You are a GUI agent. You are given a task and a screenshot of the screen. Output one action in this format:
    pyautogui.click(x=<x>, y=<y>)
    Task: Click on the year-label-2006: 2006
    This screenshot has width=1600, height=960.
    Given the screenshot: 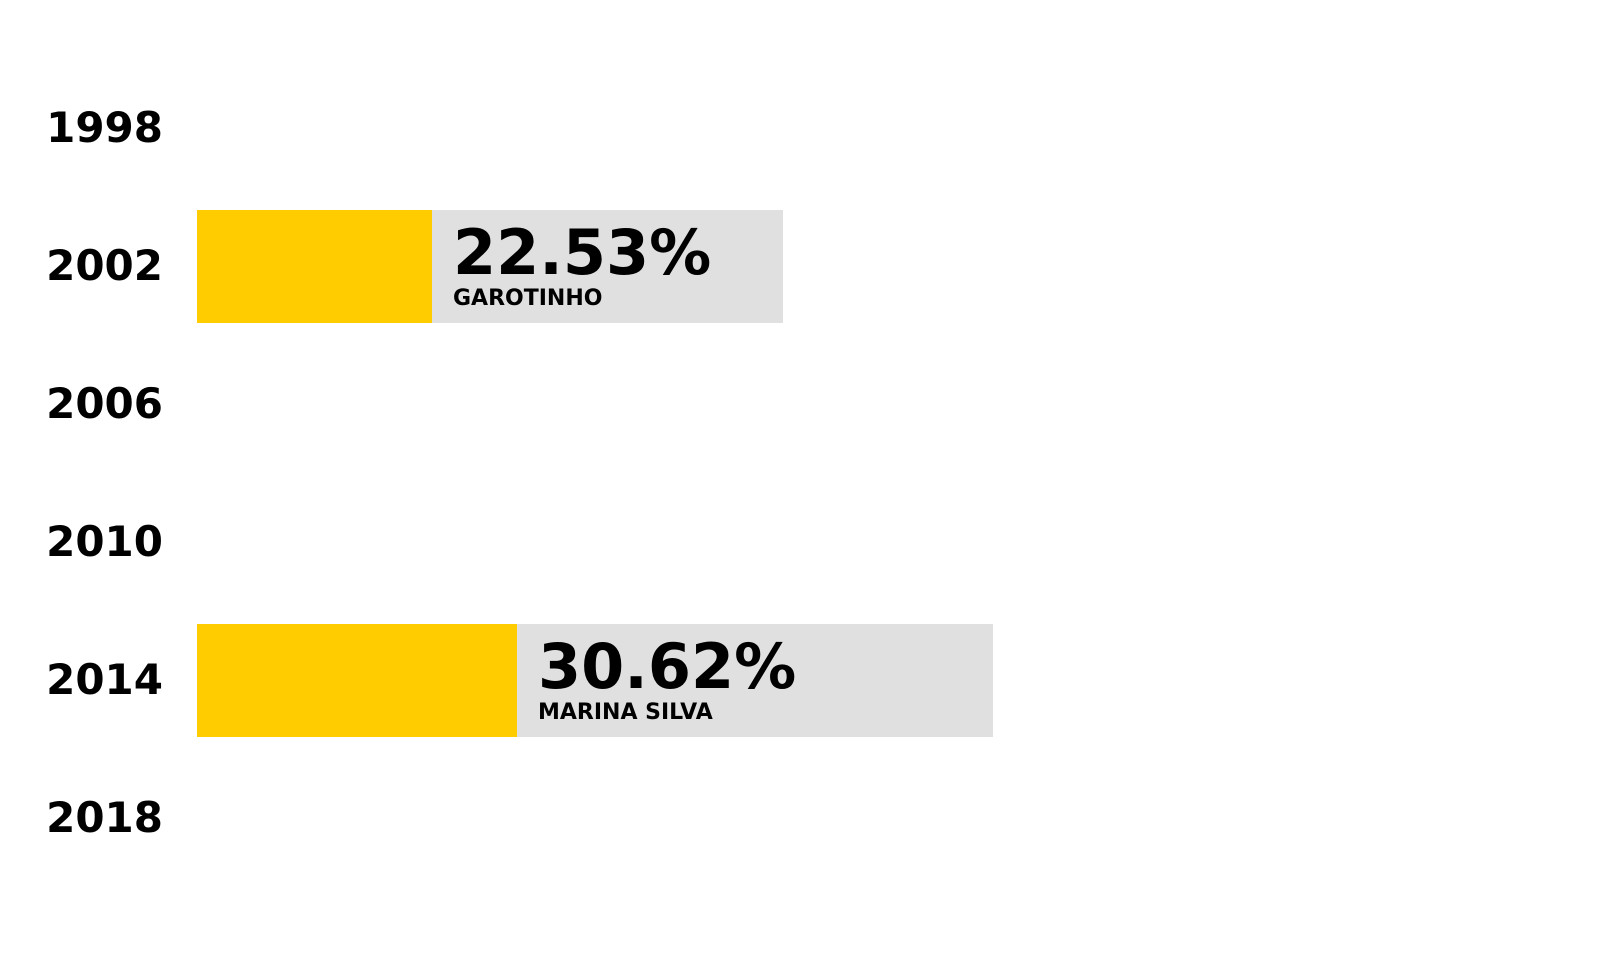 What is the action you would take?
    pyautogui.click(x=104, y=403)
    